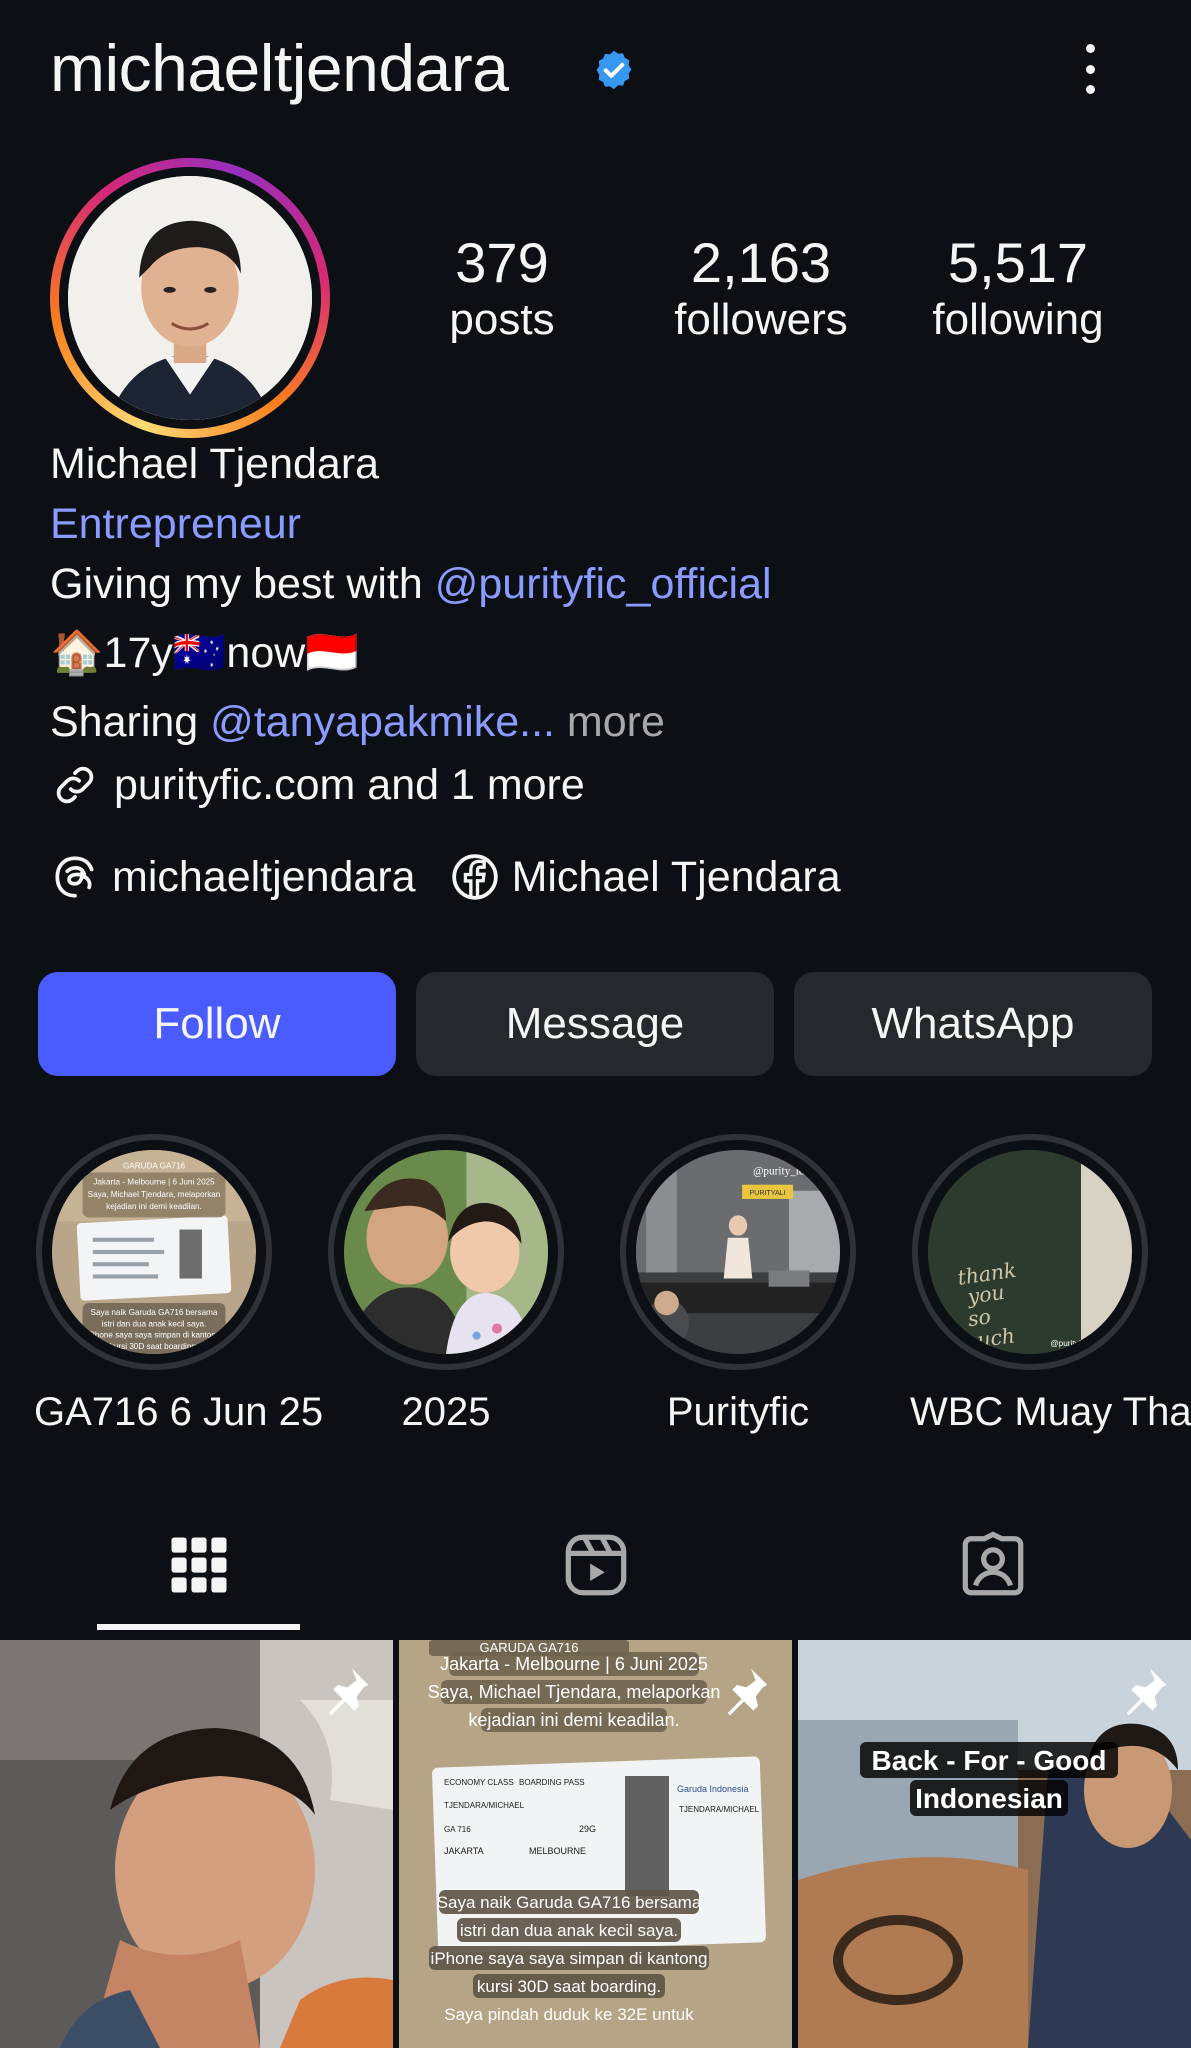  I want to click on svg-text: 29G, so click(587, 1829).